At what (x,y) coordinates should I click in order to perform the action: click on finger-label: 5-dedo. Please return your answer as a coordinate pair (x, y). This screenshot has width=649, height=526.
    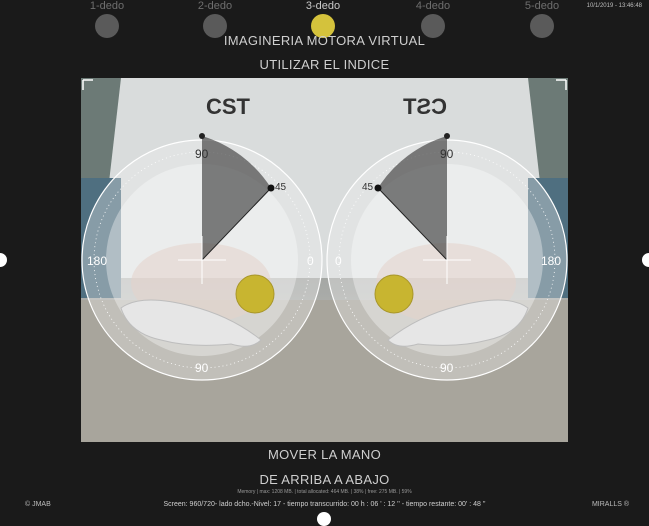
    Looking at the image, I should click on (542, 6).